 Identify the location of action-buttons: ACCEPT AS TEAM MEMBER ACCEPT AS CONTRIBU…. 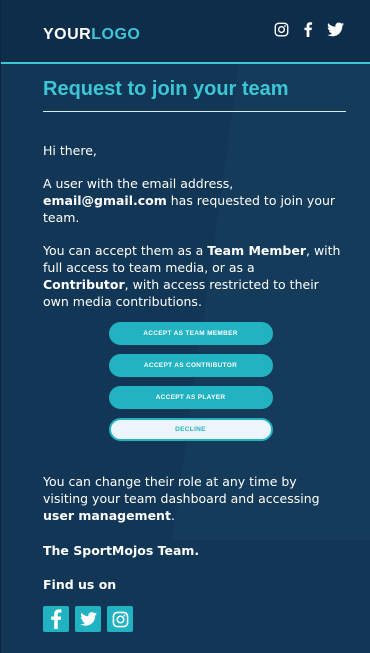
(190, 381).